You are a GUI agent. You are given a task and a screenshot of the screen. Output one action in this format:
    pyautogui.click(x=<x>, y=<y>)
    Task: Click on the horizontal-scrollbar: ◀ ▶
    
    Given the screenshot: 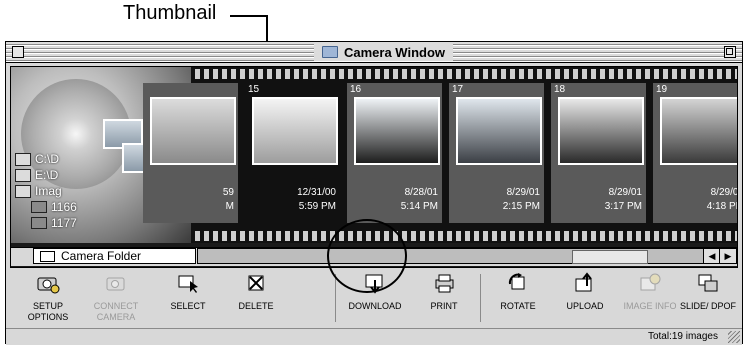 What is the action you would take?
    pyautogui.click(x=467, y=256)
    